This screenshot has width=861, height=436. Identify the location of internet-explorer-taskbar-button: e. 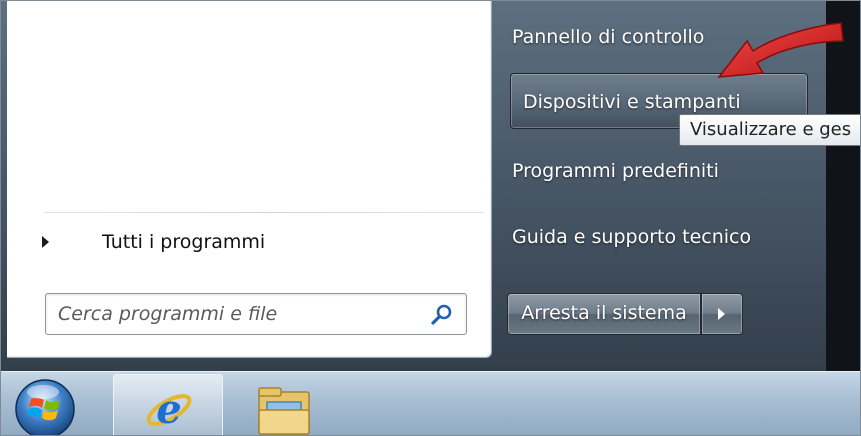
(168, 404).